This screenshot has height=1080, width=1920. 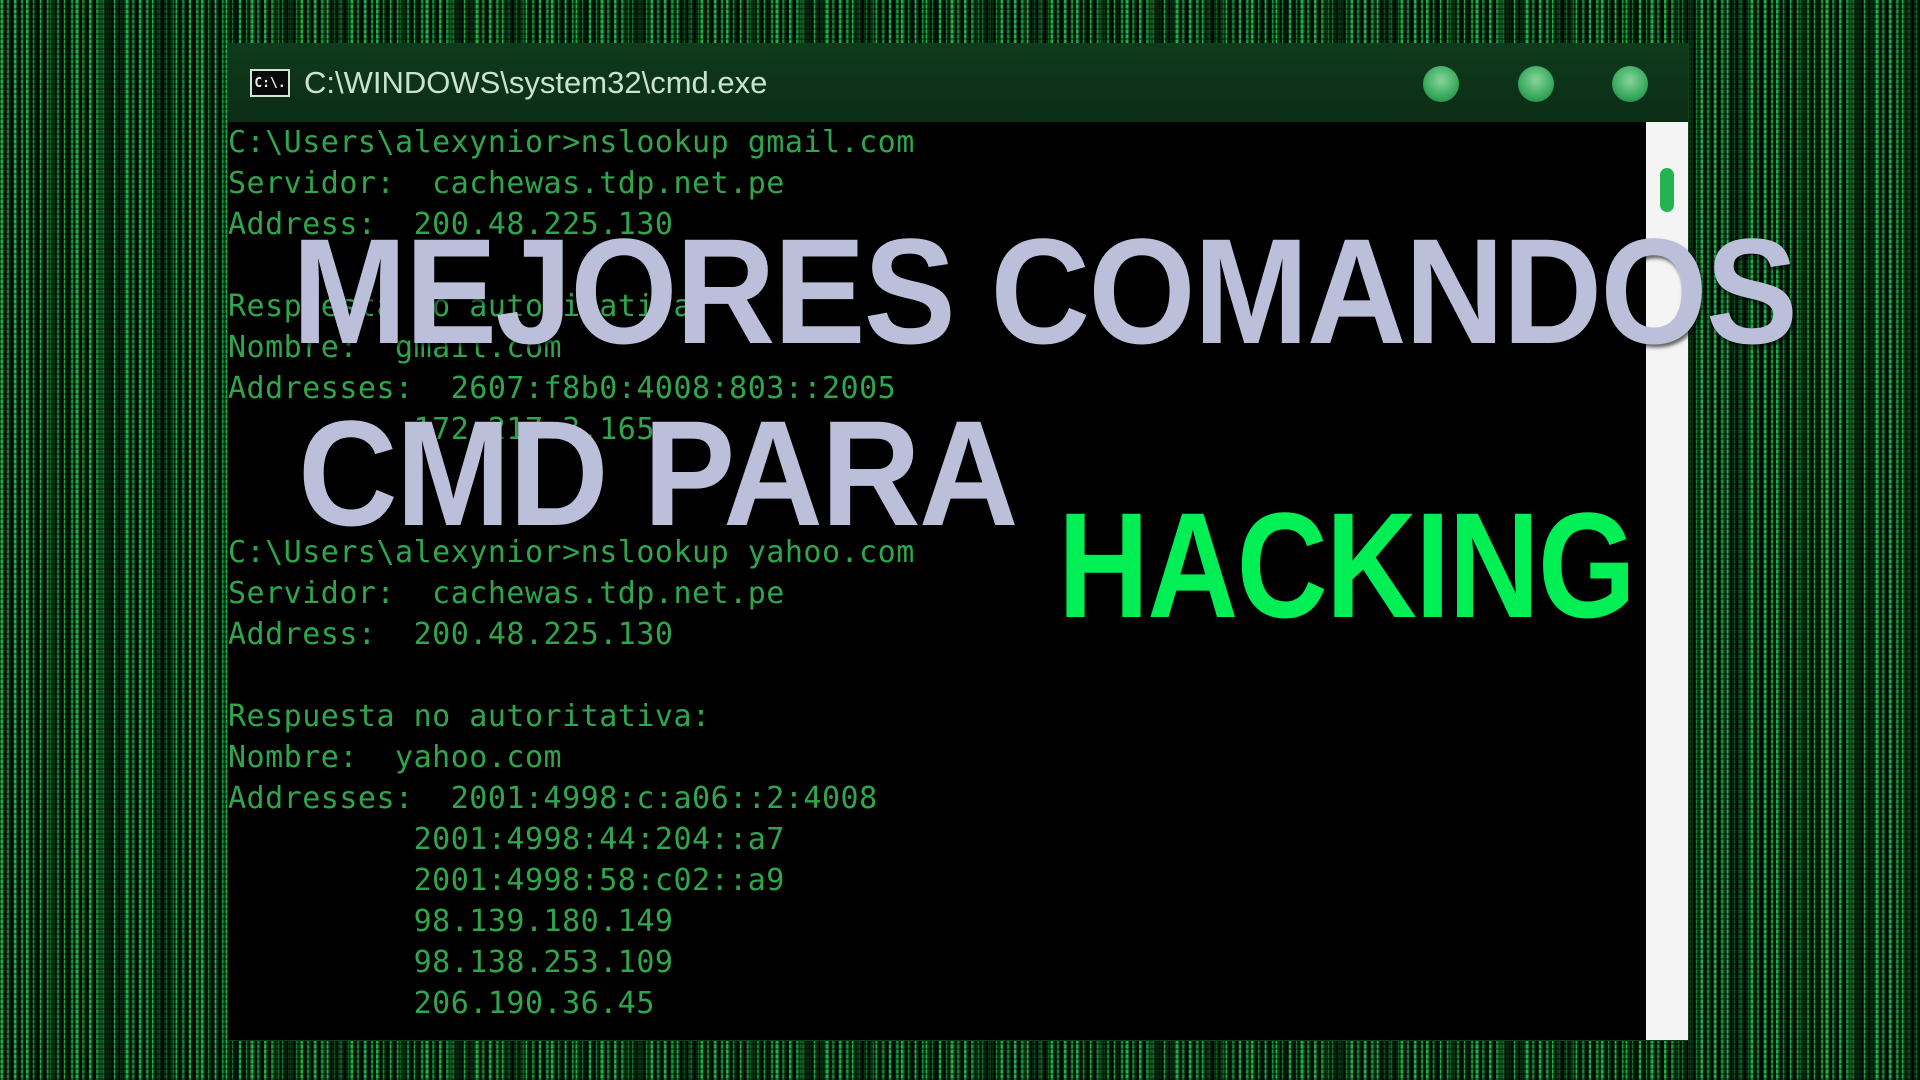 I want to click on console-line: 206.190.36.45, so click(x=441, y=1003).